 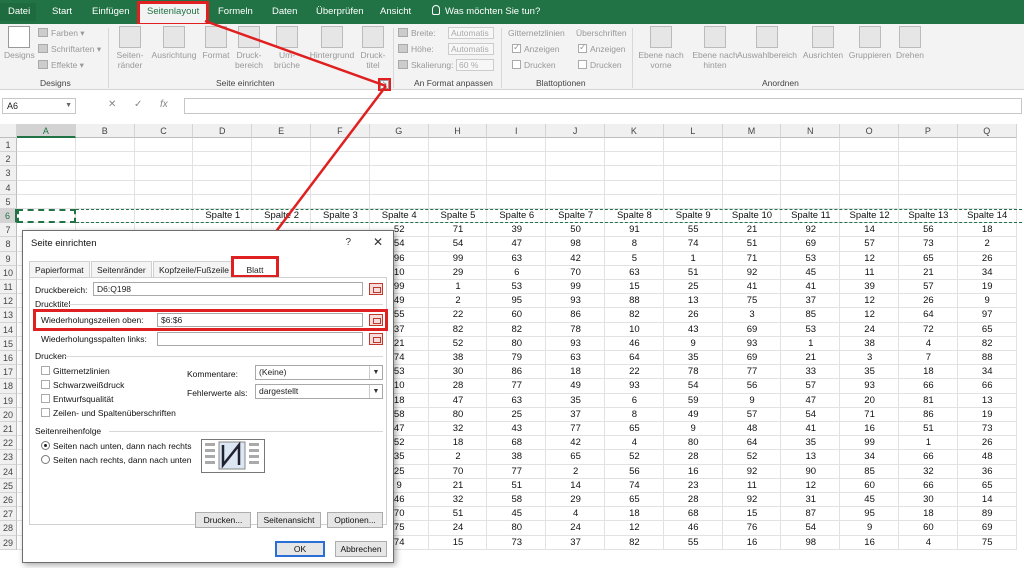 What do you see at coordinates (82, 385) in the screenshot?
I see `black-white-checkbox: Schwarzweißdruck` at bounding box center [82, 385].